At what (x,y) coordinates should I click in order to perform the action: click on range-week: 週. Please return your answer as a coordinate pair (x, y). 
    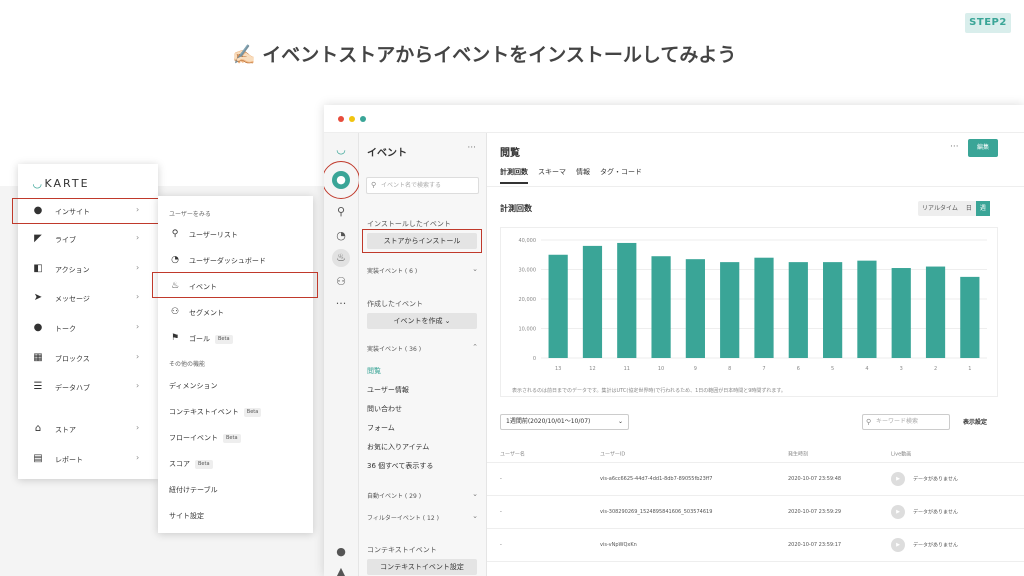
    Looking at the image, I should click on (982, 208).